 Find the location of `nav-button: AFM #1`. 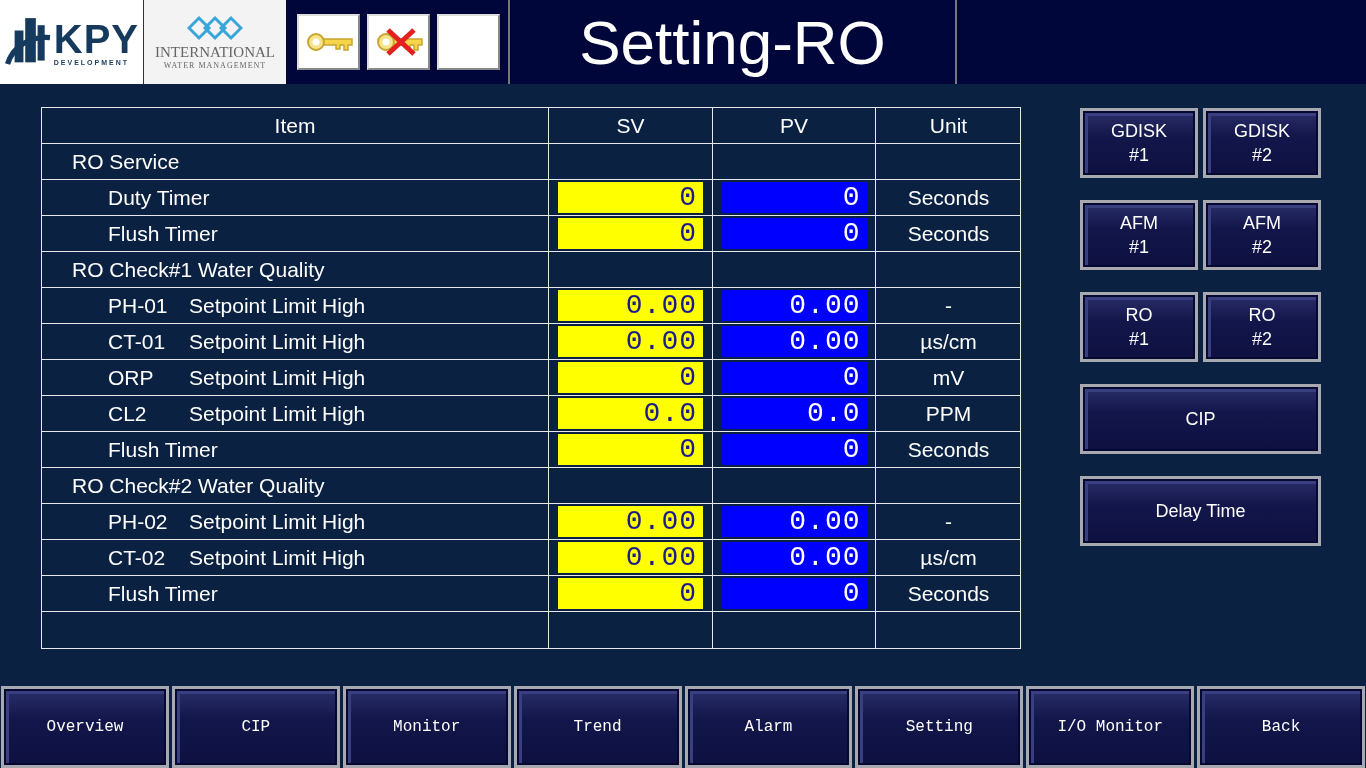

nav-button: AFM #1 is located at coordinates (1139, 235).